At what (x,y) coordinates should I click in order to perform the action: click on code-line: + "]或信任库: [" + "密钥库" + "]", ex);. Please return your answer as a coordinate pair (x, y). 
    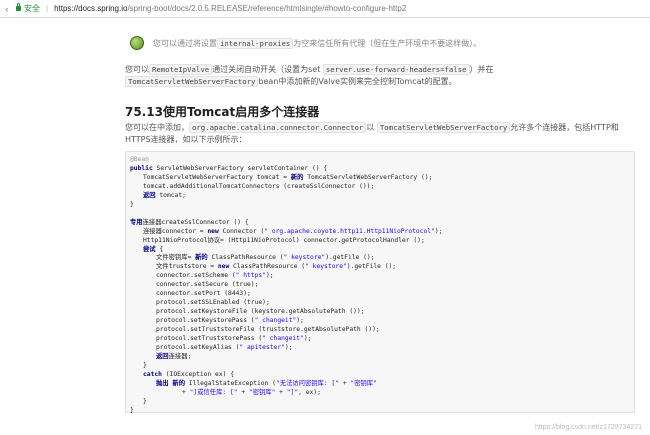
    Looking at the image, I should click on (251, 392).